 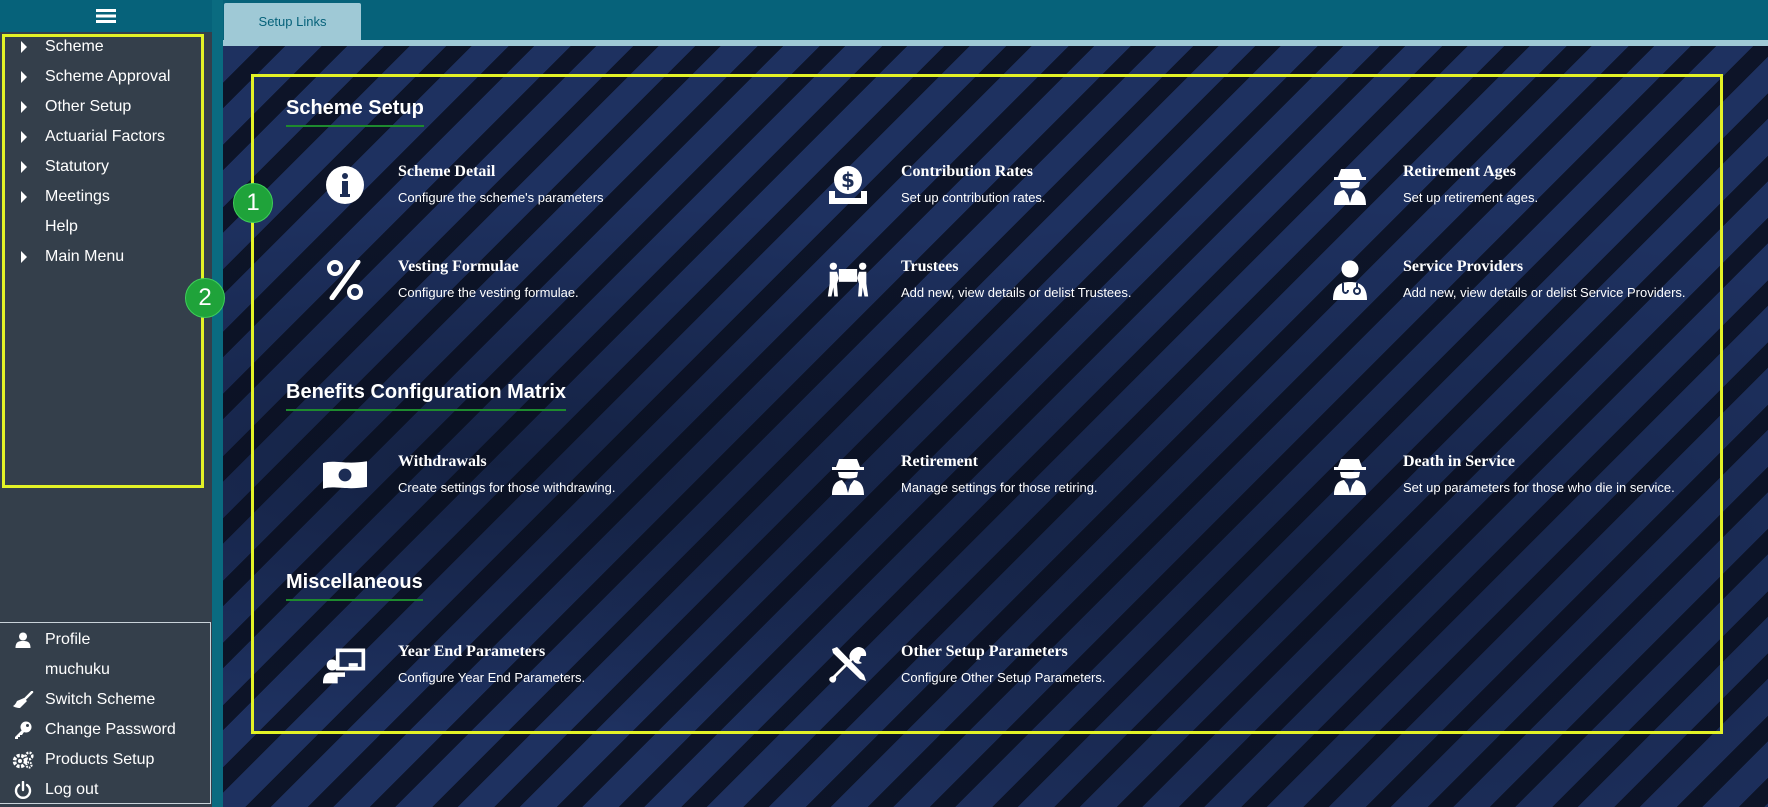 I want to click on change-password-label: Change Password, so click(x=110, y=729).